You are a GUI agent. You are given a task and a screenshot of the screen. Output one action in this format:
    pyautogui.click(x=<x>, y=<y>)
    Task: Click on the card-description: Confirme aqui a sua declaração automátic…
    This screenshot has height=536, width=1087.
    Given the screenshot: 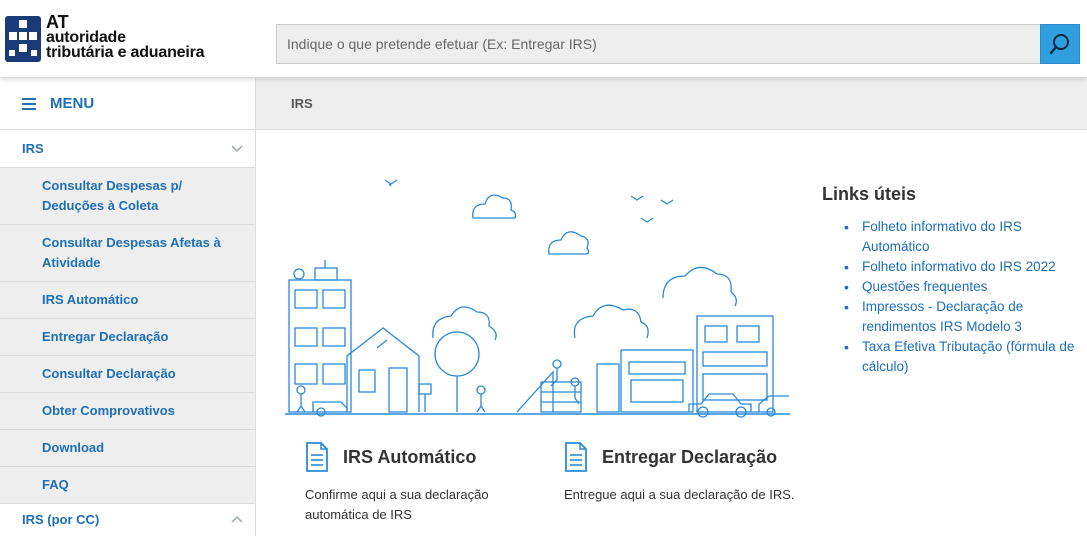 What is the action you would take?
    pyautogui.click(x=397, y=504)
    